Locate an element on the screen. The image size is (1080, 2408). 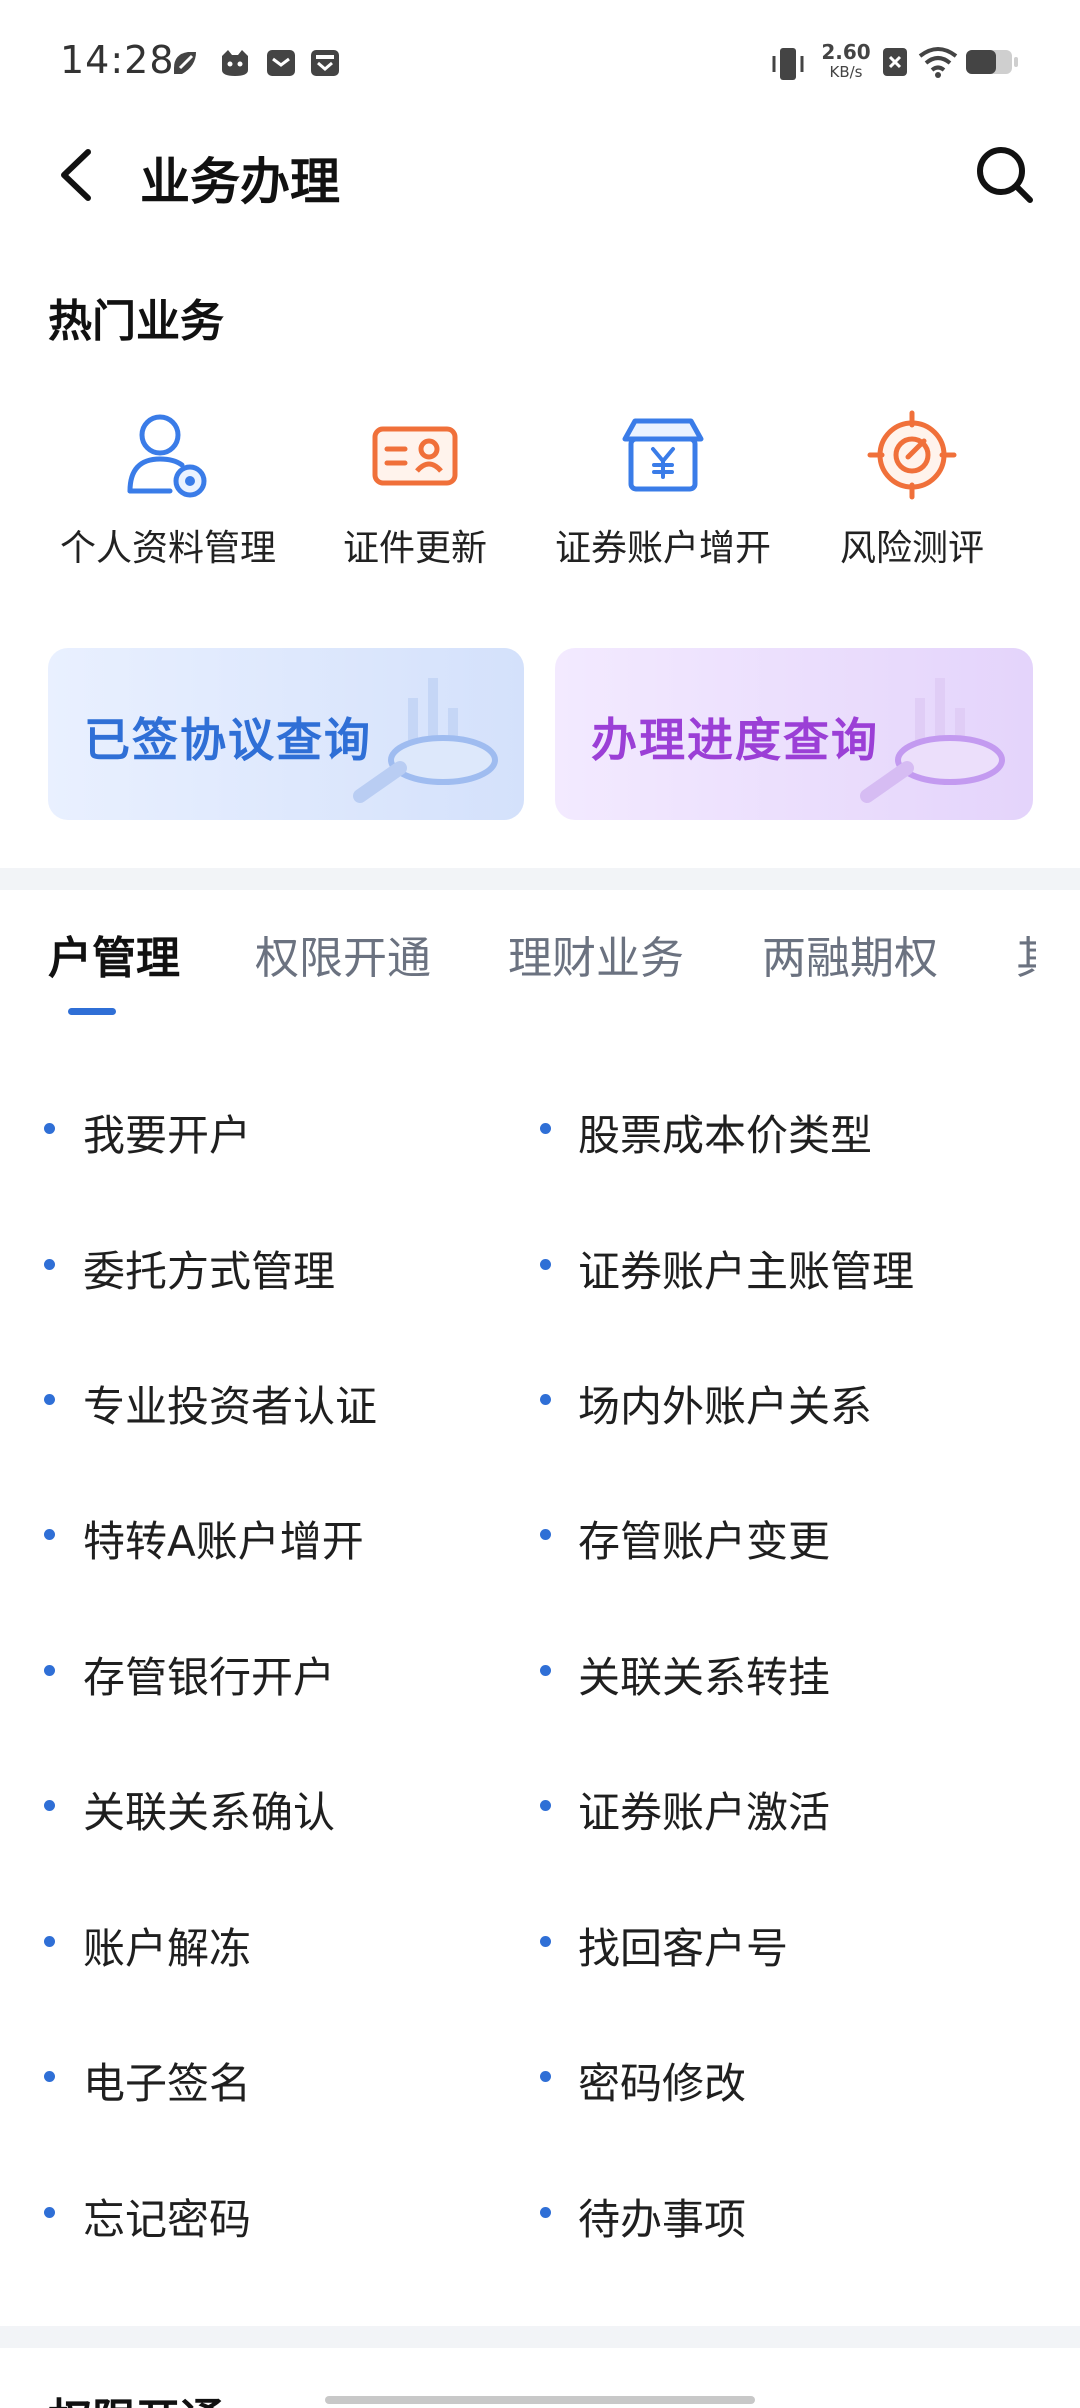
chevron-left-icon is located at coordinates (76, 175).